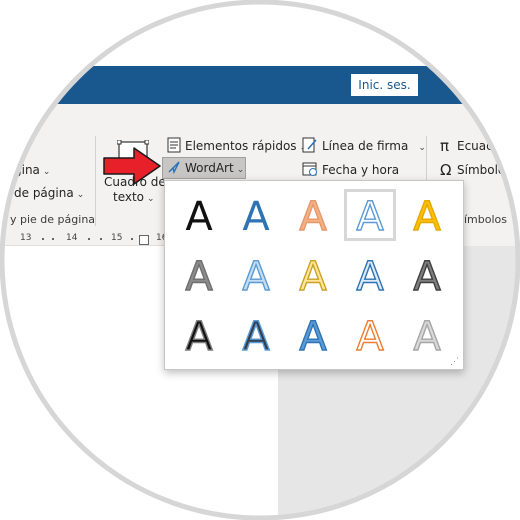  I want to click on wordart-style-2: A, so click(256, 215).